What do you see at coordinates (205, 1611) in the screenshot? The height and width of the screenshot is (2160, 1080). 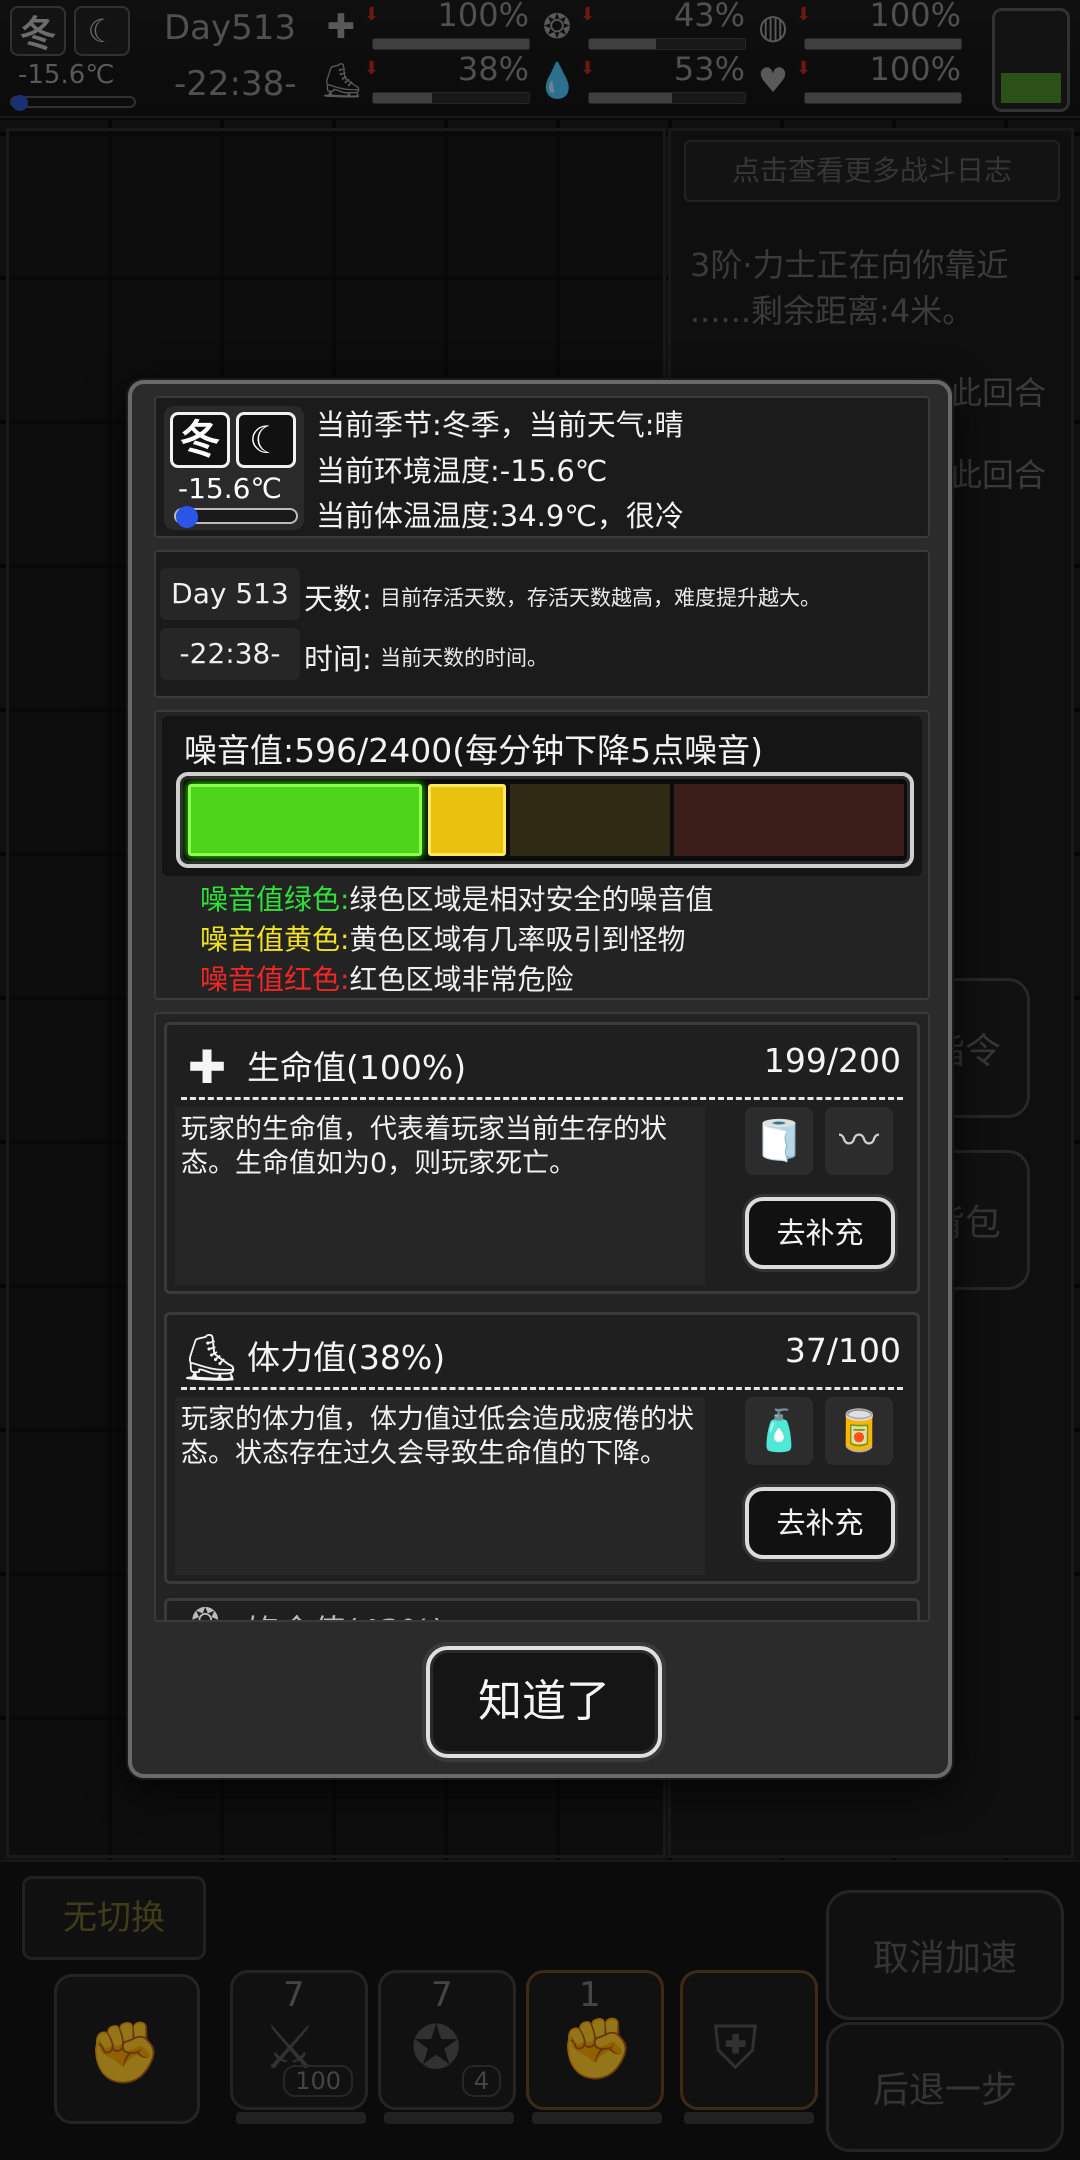 I see `stomach-icon: ❂` at bounding box center [205, 1611].